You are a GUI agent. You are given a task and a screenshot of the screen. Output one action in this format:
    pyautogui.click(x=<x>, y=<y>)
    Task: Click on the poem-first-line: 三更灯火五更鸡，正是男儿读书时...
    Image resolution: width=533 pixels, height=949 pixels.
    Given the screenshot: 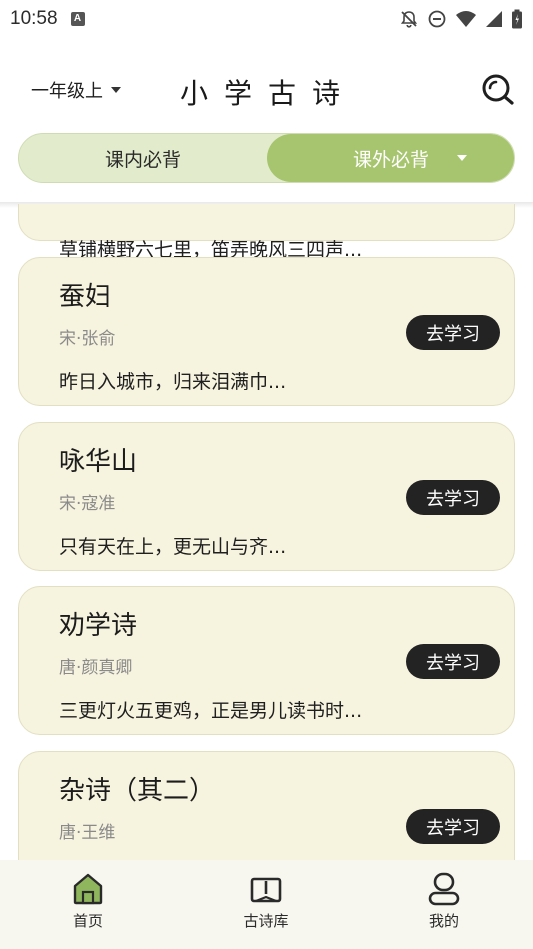 What is the action you would take?
    pyautogui.click(x=211, y=711)
    